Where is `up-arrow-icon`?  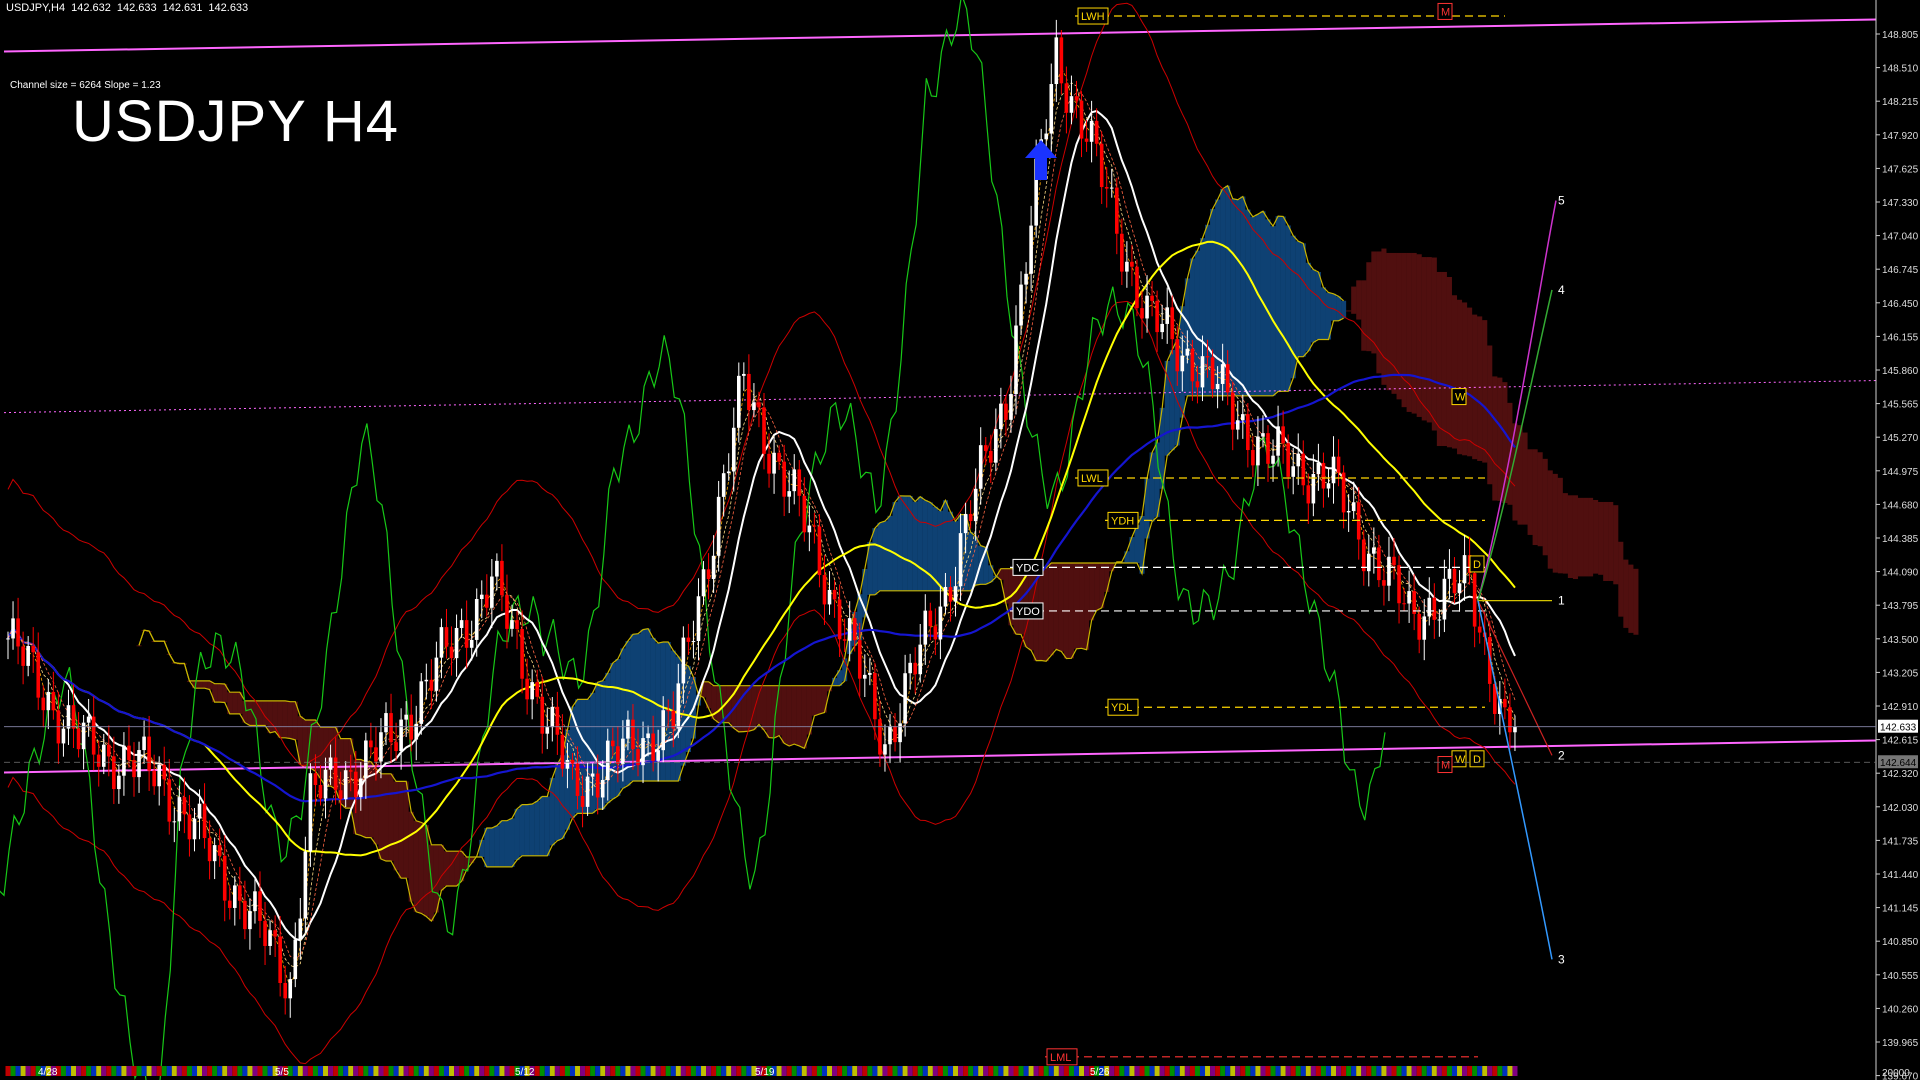
up-arrow-icon is located at coordinates (1041, 160).